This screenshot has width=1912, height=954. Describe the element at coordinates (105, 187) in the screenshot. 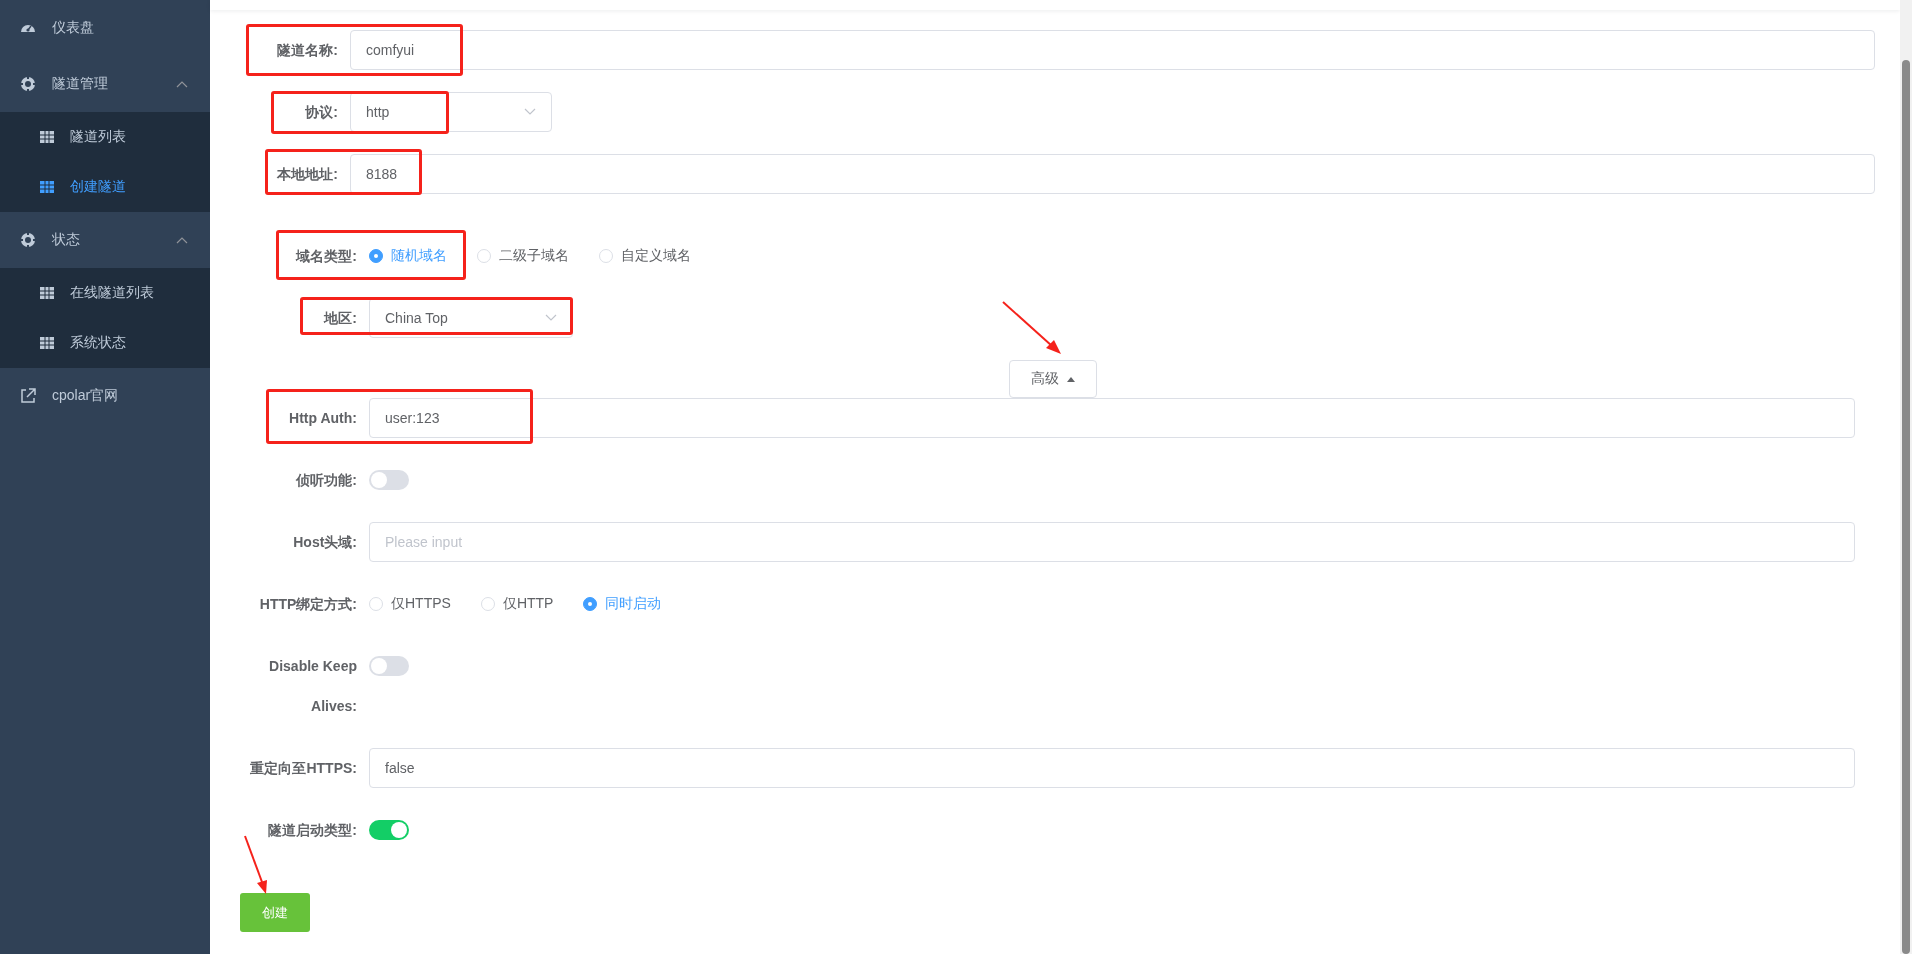

I see `submenu-item: 创建隧道` at that location.